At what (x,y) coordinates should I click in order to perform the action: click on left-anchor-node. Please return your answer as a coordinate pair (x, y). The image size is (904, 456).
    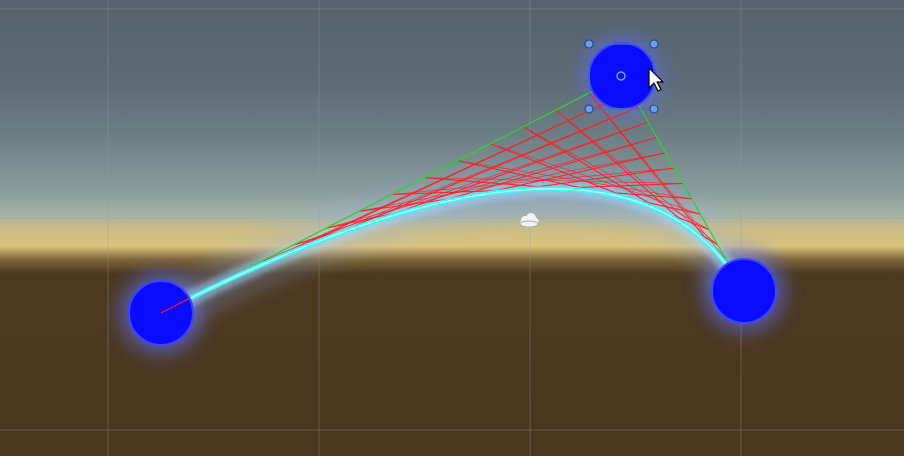
    Looking at the image, I should click on (161, 313).